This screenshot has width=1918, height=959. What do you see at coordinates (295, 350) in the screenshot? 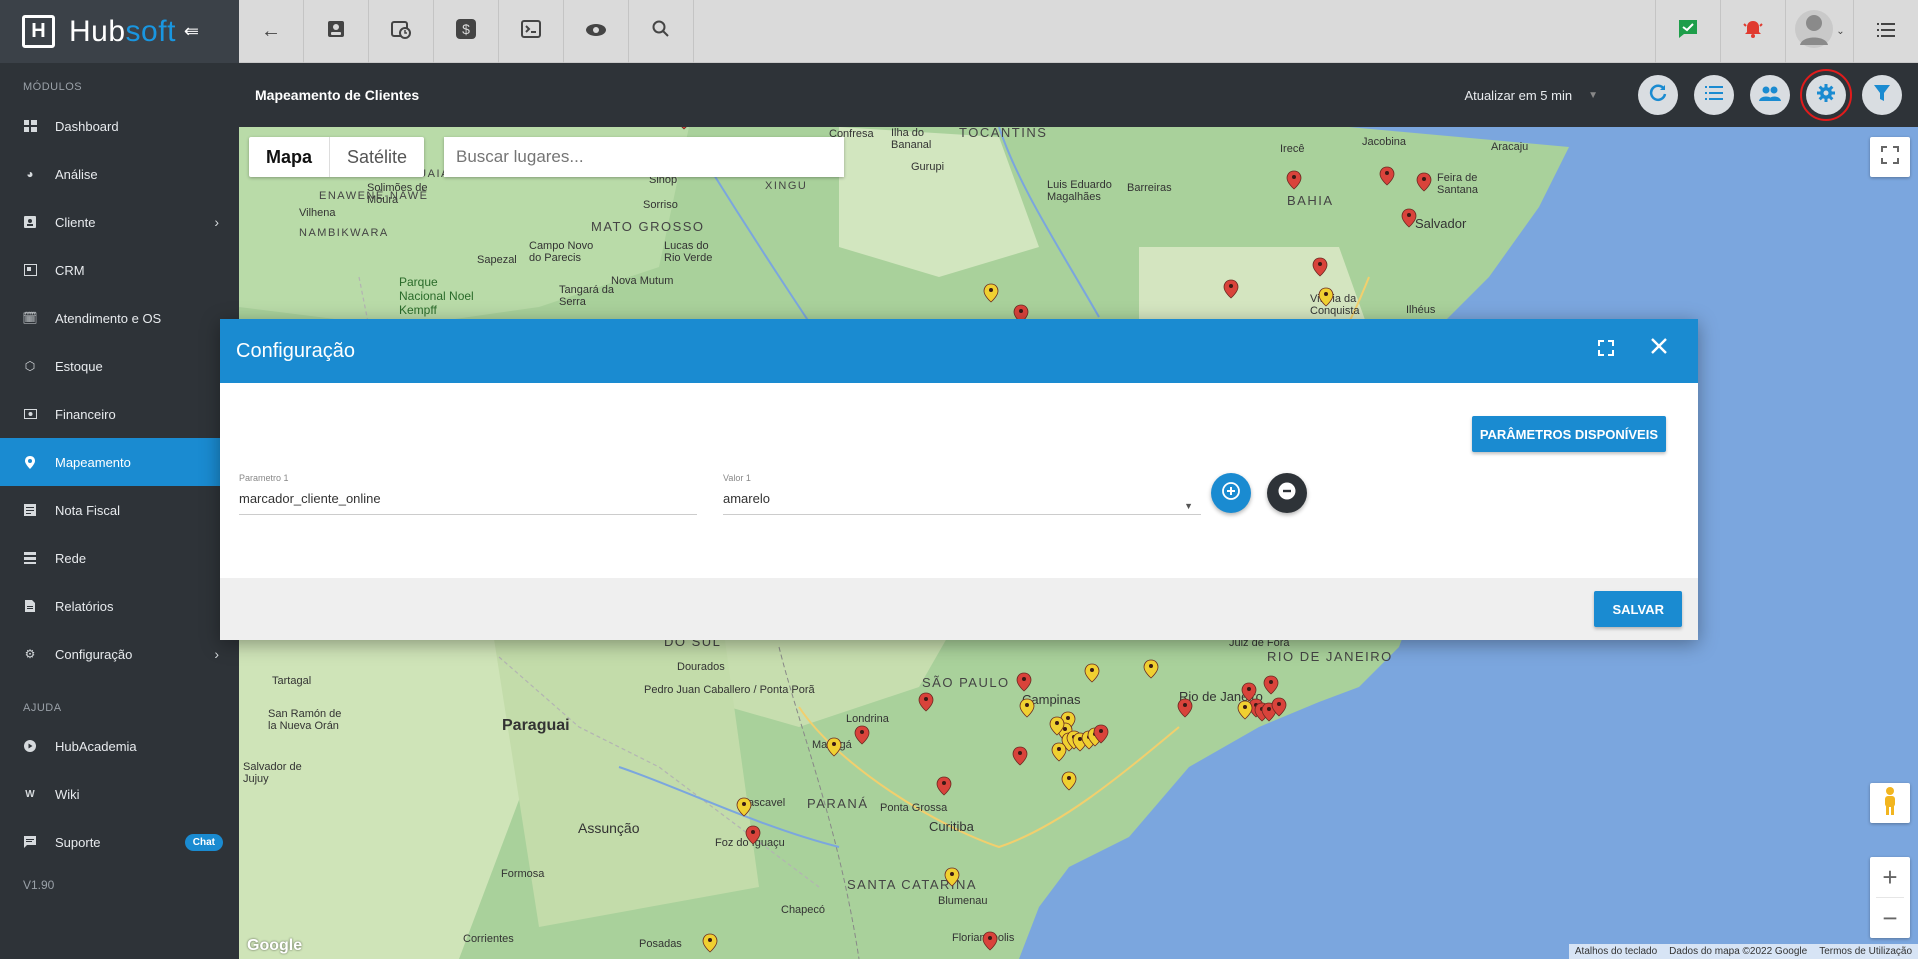
I see `dialog-title: Configuração` at bounding box center [295, 350].